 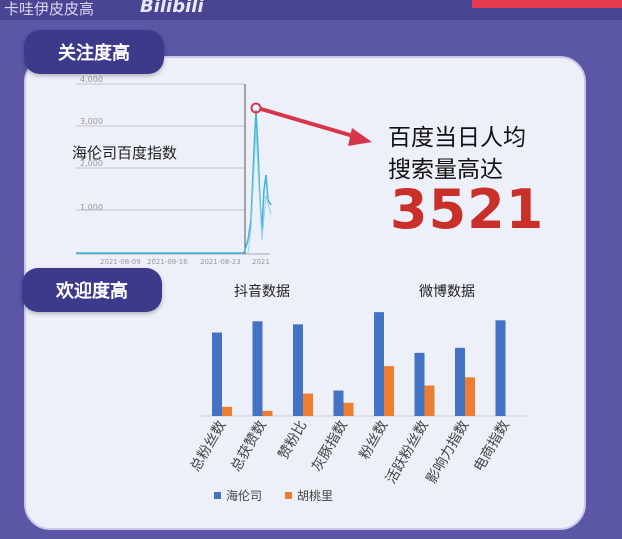 What do you see at coordinates (492, 446) in the screenshot?
I see `category-label: 电商指数` at bounding box center [492, 446].